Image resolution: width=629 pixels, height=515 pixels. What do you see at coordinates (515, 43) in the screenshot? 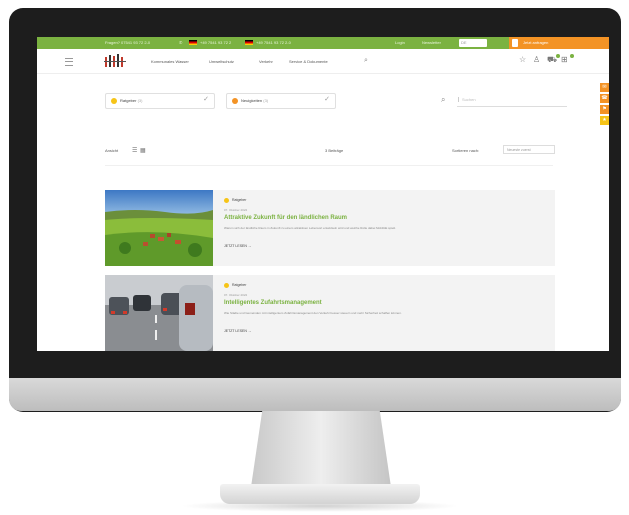
I see `cta-icon` at bounding box center [515, 43].